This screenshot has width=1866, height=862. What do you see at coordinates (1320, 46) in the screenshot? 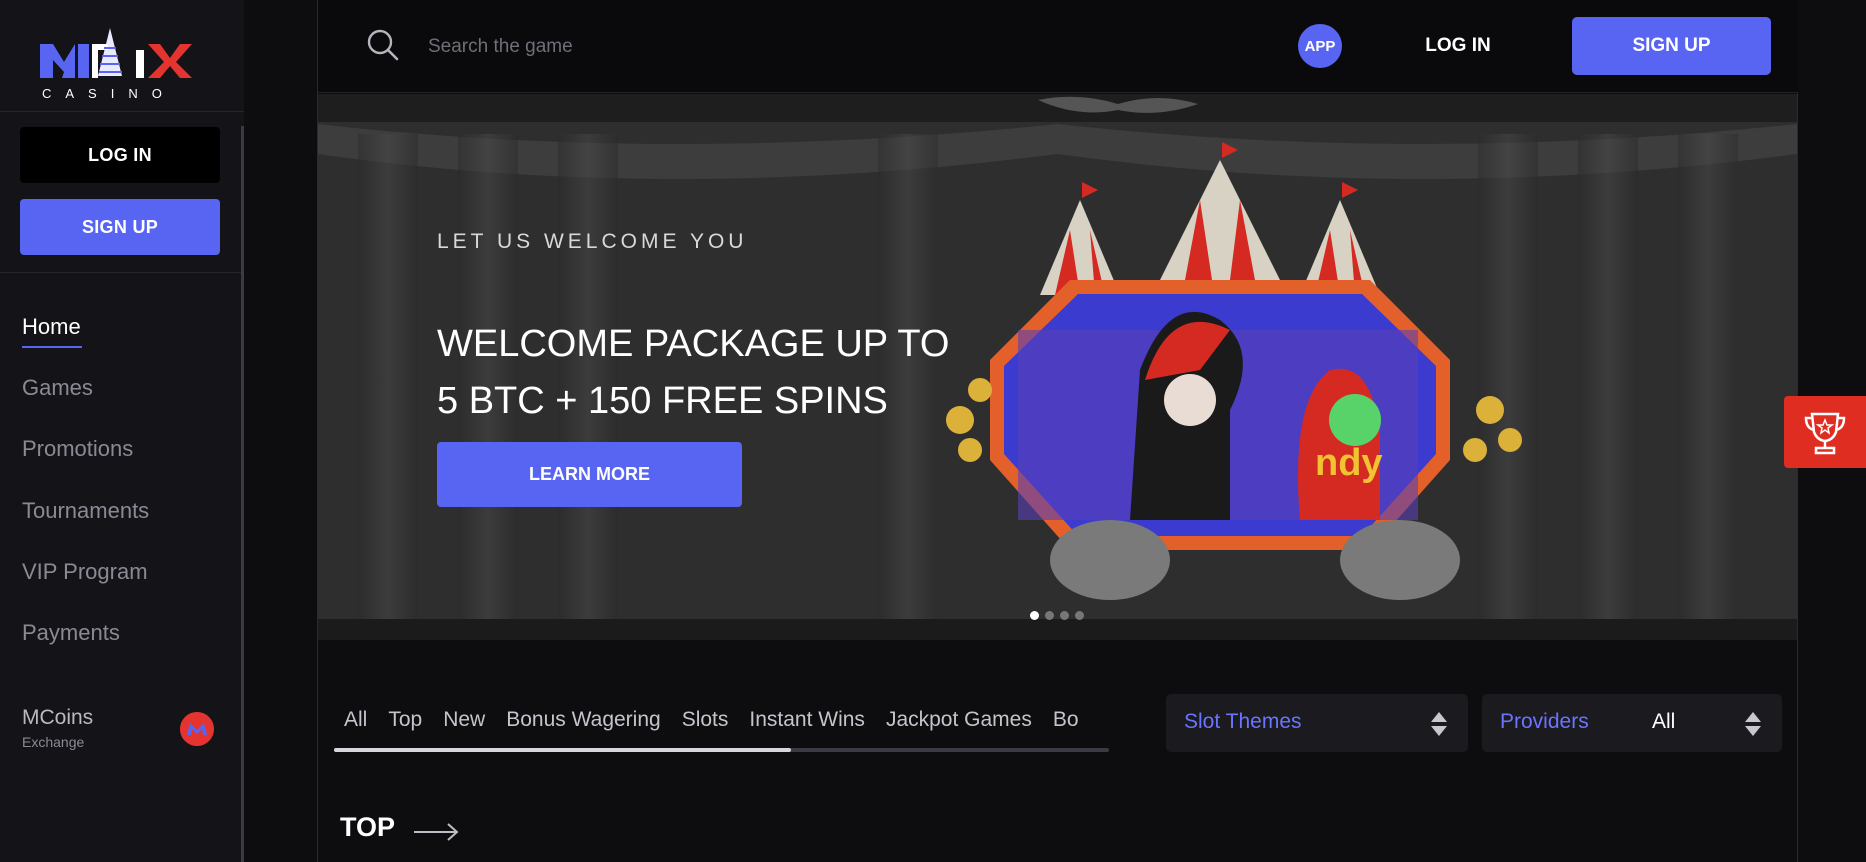
I see `app-button: APP` at bounding box center [1320, 46].